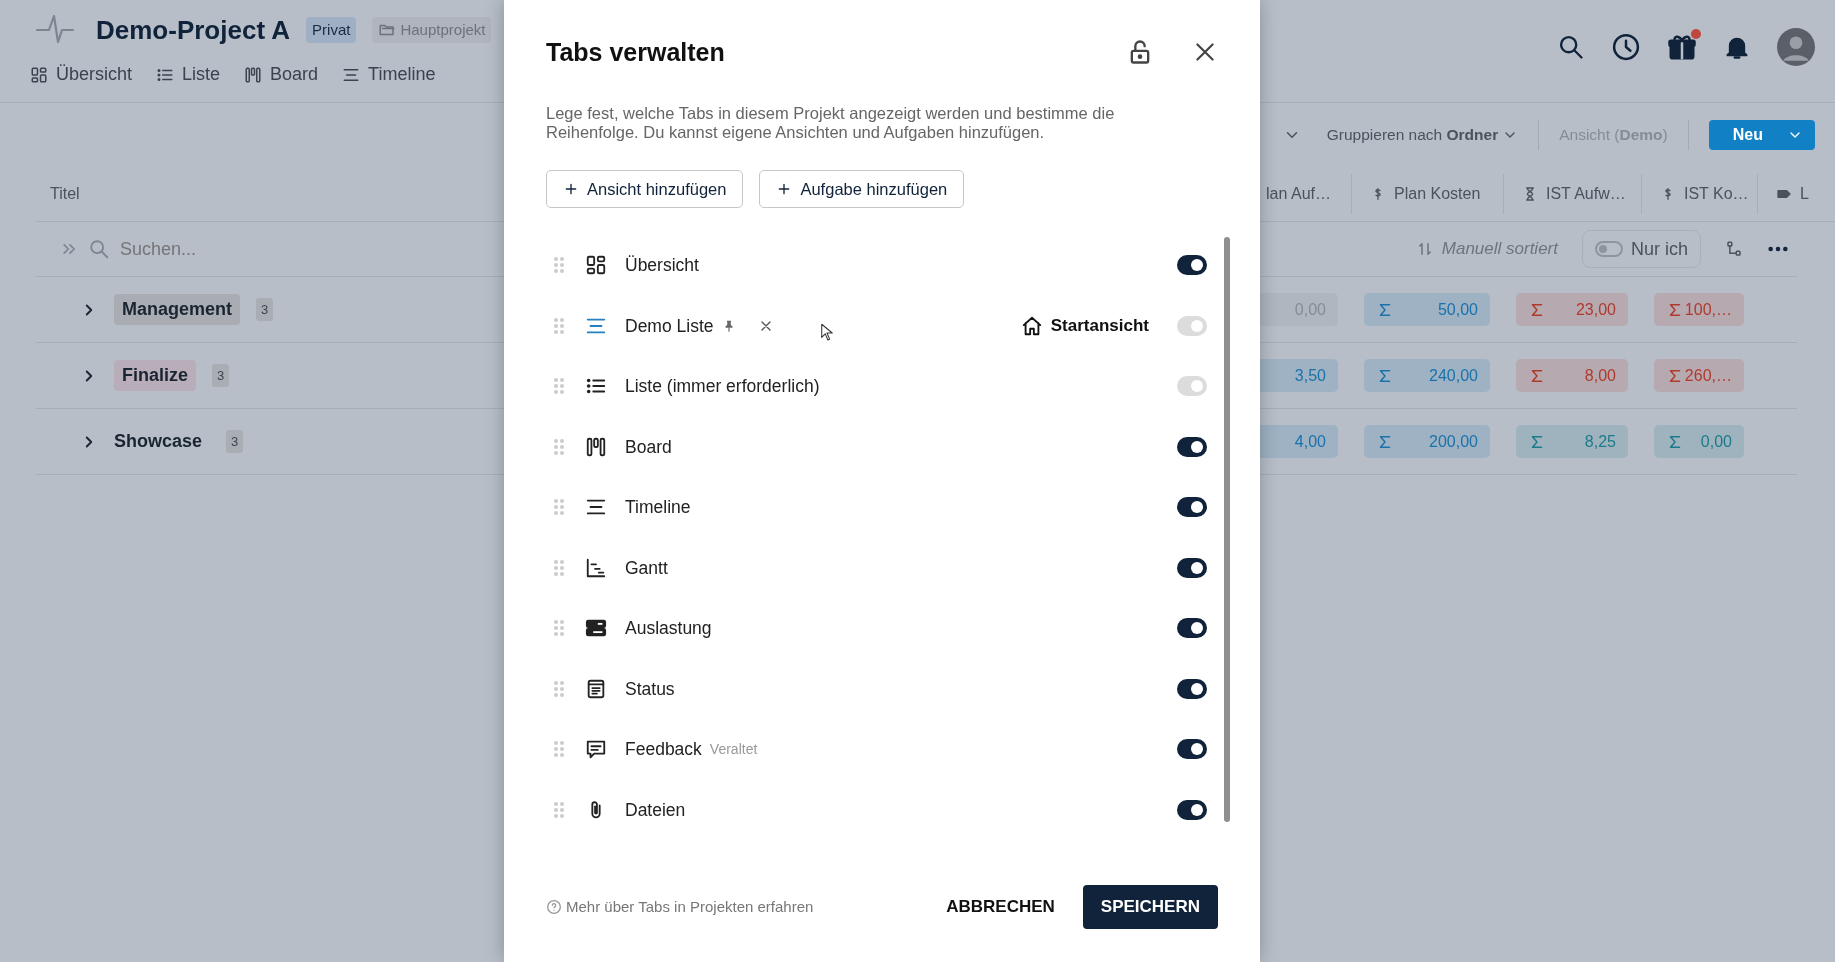 This screenshot has height=962, width=1835. Describe the element at coordinates (733, 749) in the screenshot. I see `deprecated-label: Veraltet` at that location.